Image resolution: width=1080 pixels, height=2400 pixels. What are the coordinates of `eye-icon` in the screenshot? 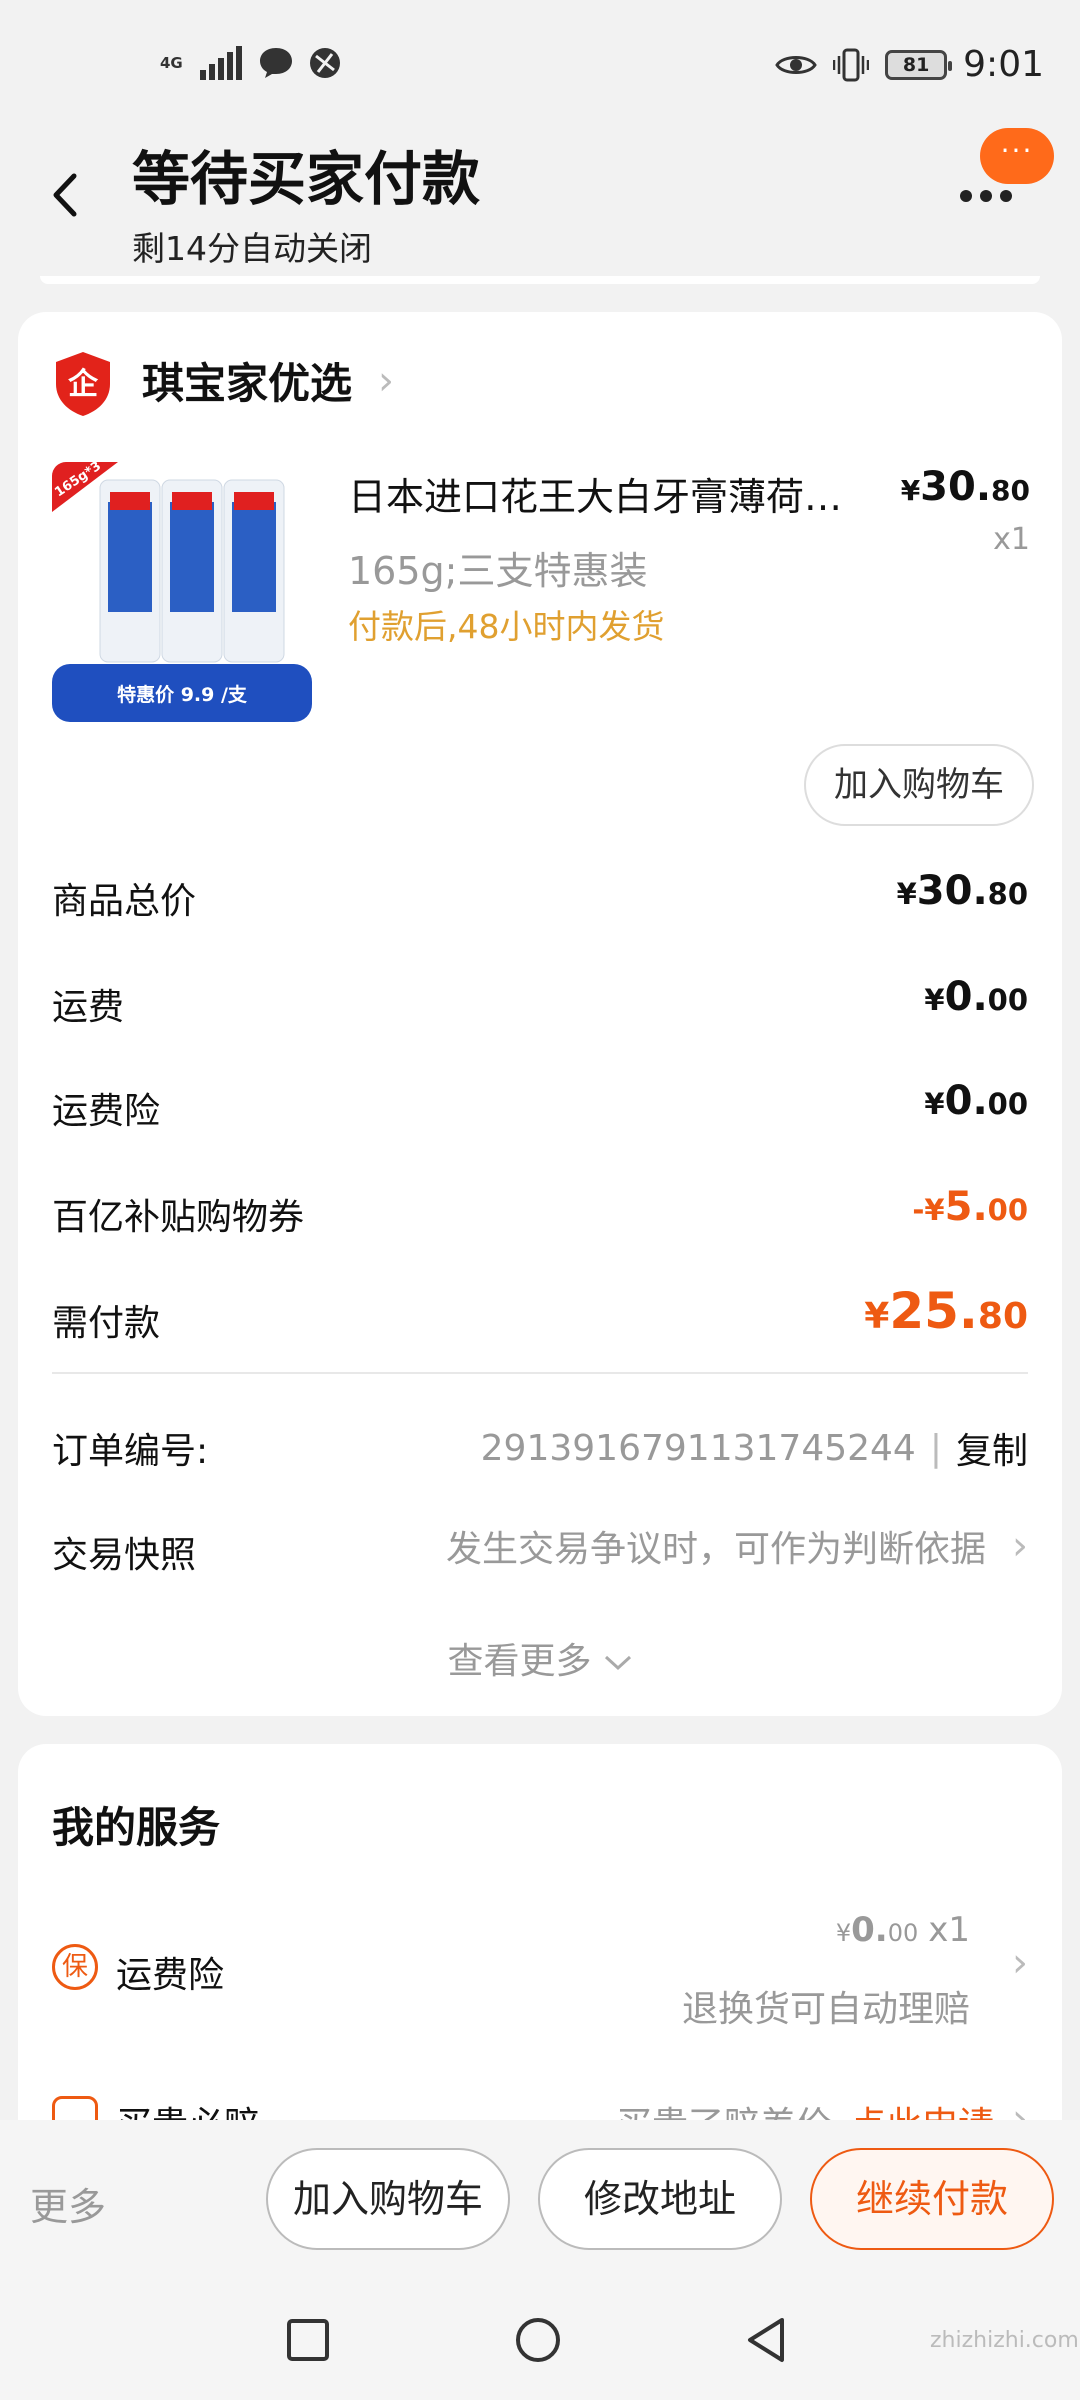 It's located at (796, 64).